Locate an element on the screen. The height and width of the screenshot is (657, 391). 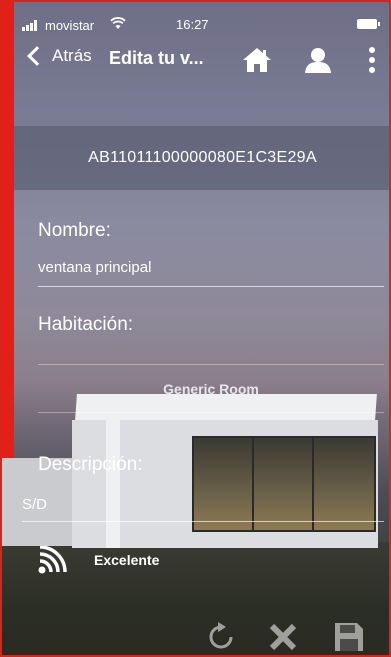
room-value: Generic Room is located at coordinates (211, 389).